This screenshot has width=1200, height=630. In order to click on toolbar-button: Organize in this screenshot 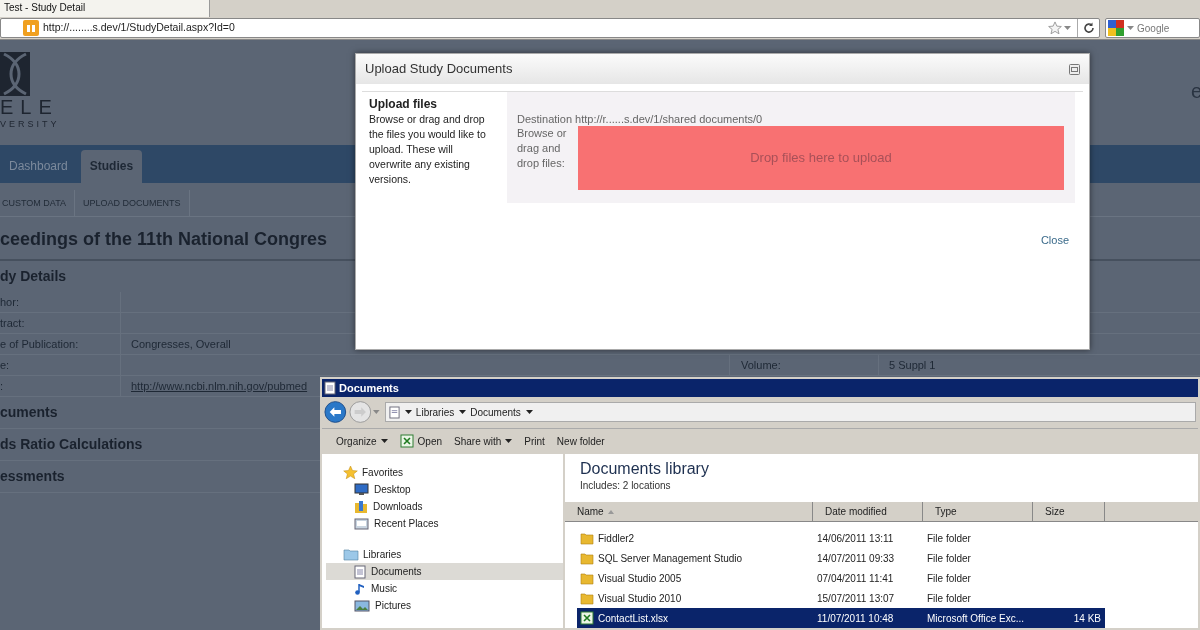, I will do `click(362, 441)`.